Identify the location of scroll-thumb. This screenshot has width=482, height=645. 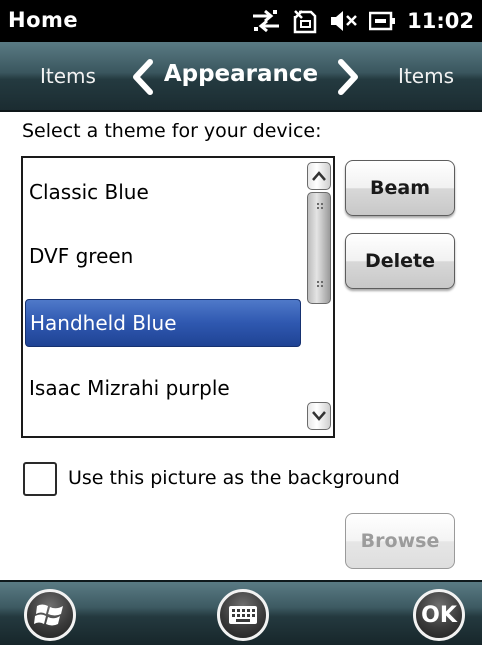
(319, 248).